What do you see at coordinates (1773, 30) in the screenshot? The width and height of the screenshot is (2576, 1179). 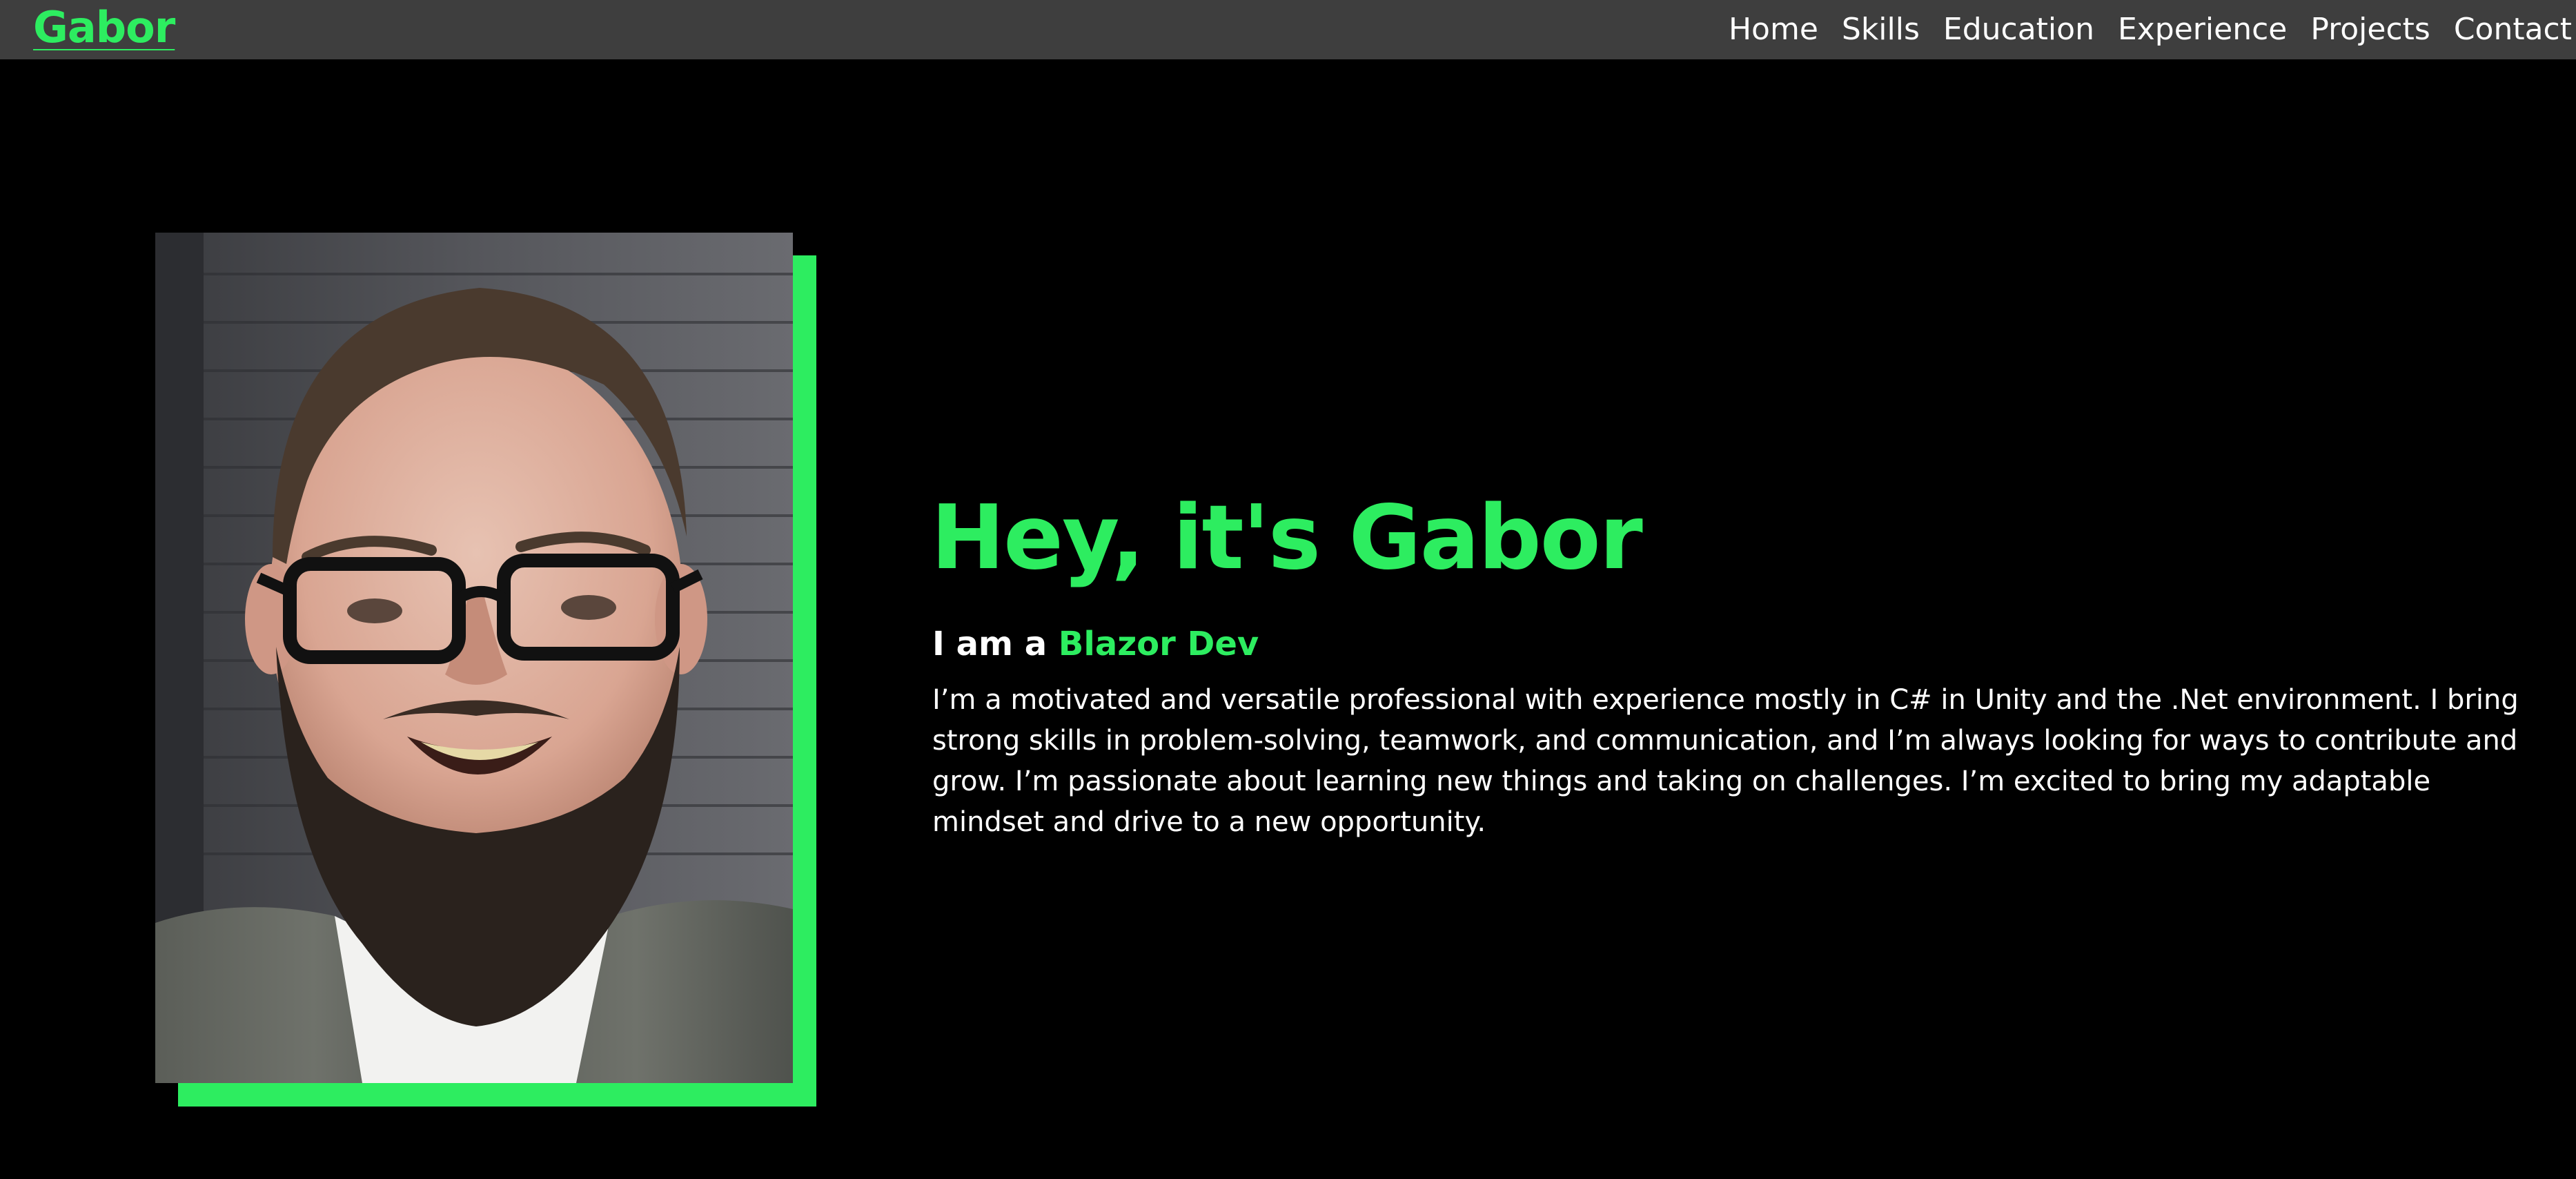 I see `nav-link-home: Home` at bounding box center [1773, 30].